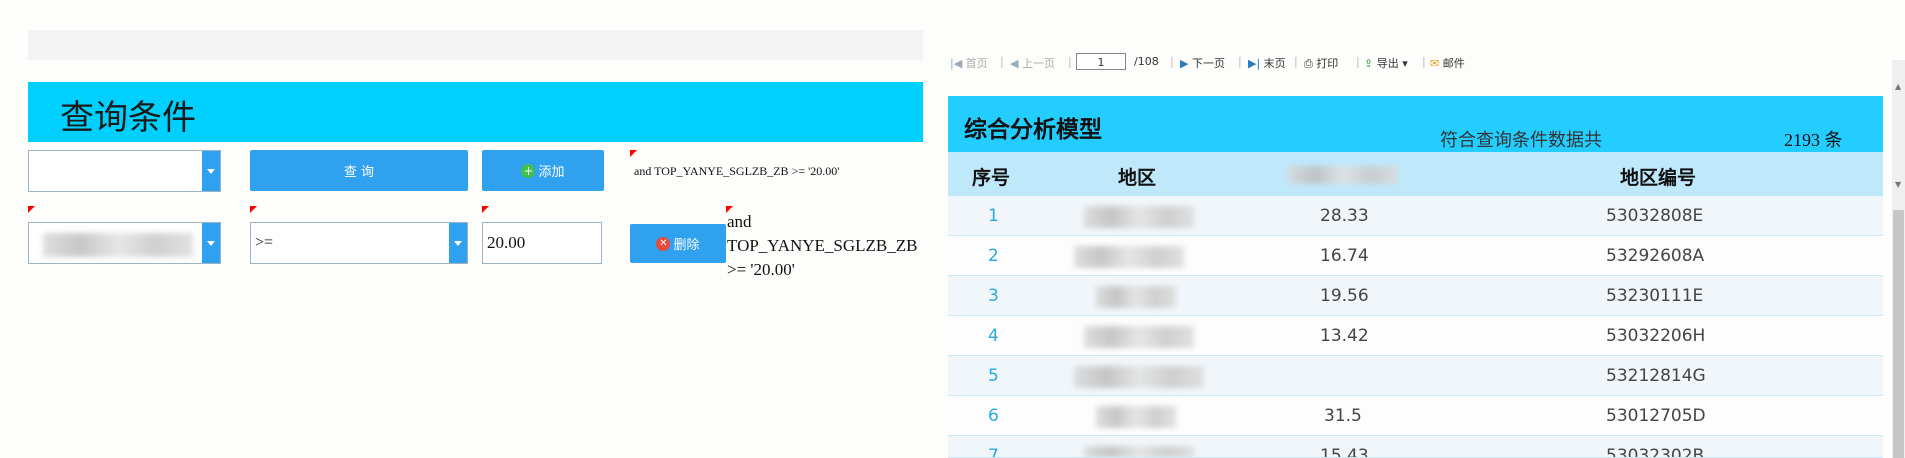 Image resolution: width=1905 pixels, height=458 pixels. What do you see at coordinates (1405, 63) in the screenshot?
I see `chevron-down-icon: ▾` at bounding box center [1405, 63].